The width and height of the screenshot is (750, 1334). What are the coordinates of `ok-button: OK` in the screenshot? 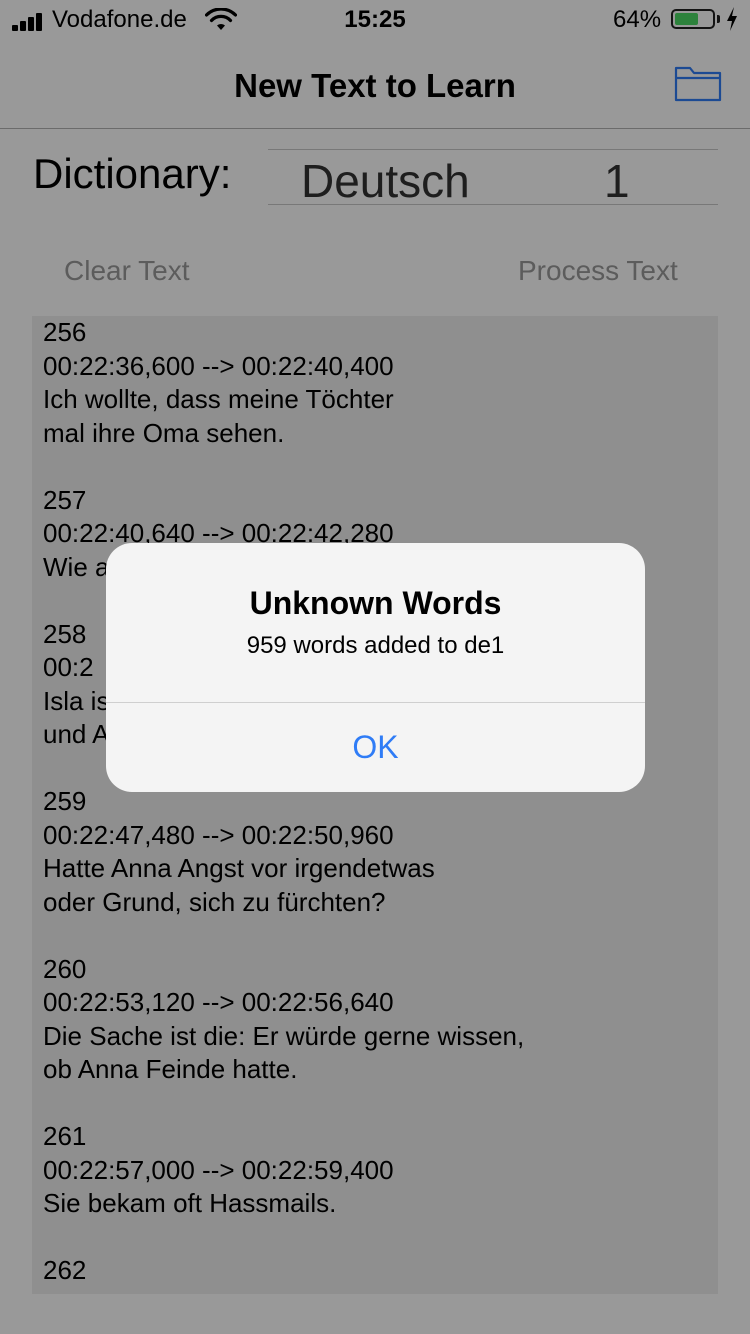 It's located at (375, 747).